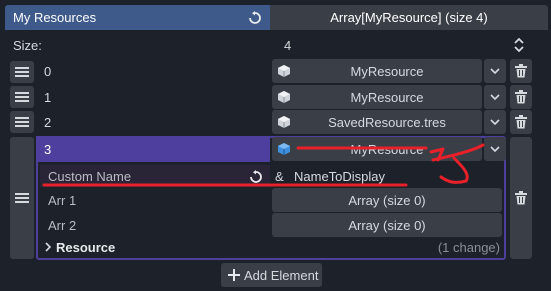 Image resolution: width=551 pixels, height=291 pixels. I want to click on size-spinbox, so click(401, 45).